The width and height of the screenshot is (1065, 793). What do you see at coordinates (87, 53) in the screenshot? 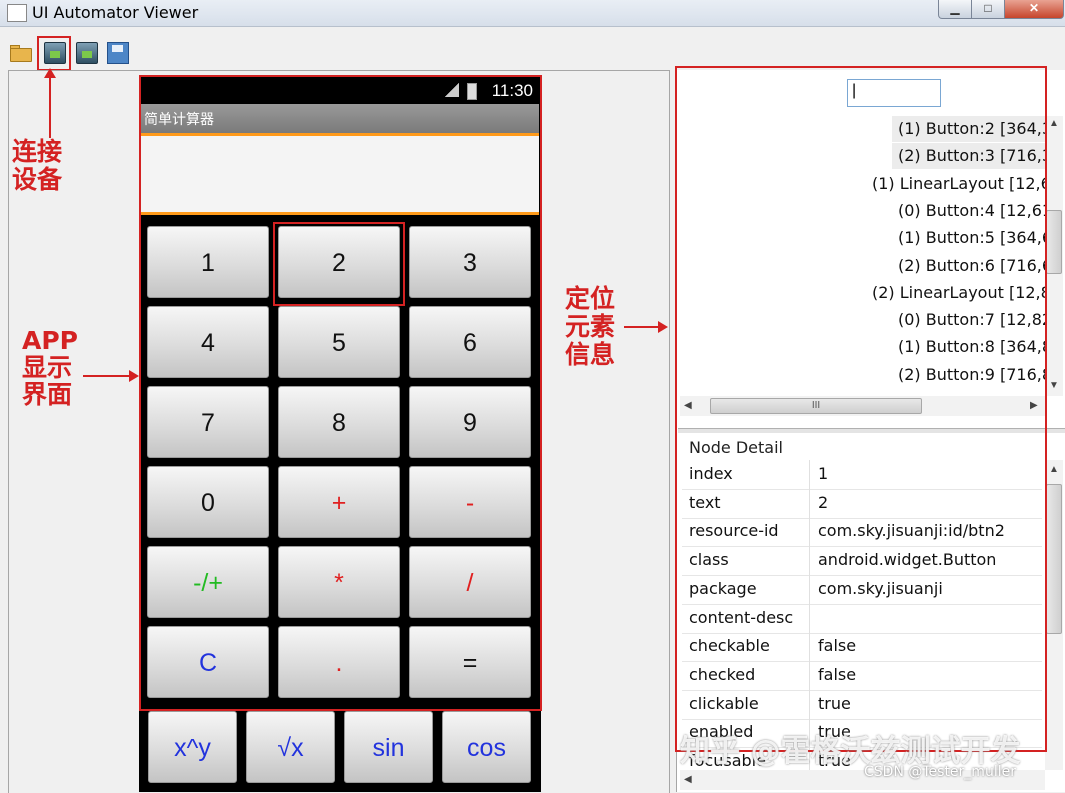
I see `device-screenshot-compressed-icon` at bounding box center [87, 53].